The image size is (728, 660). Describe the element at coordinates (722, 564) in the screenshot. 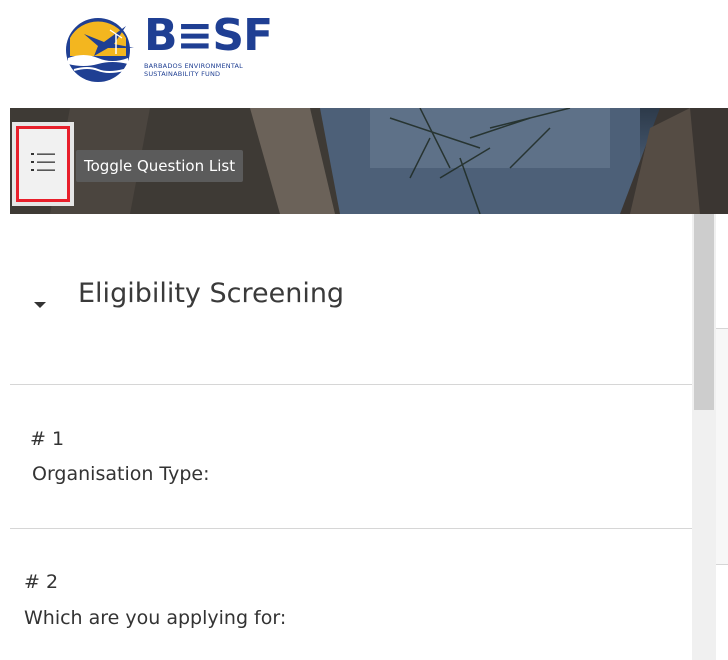

I see `divider` at that location.